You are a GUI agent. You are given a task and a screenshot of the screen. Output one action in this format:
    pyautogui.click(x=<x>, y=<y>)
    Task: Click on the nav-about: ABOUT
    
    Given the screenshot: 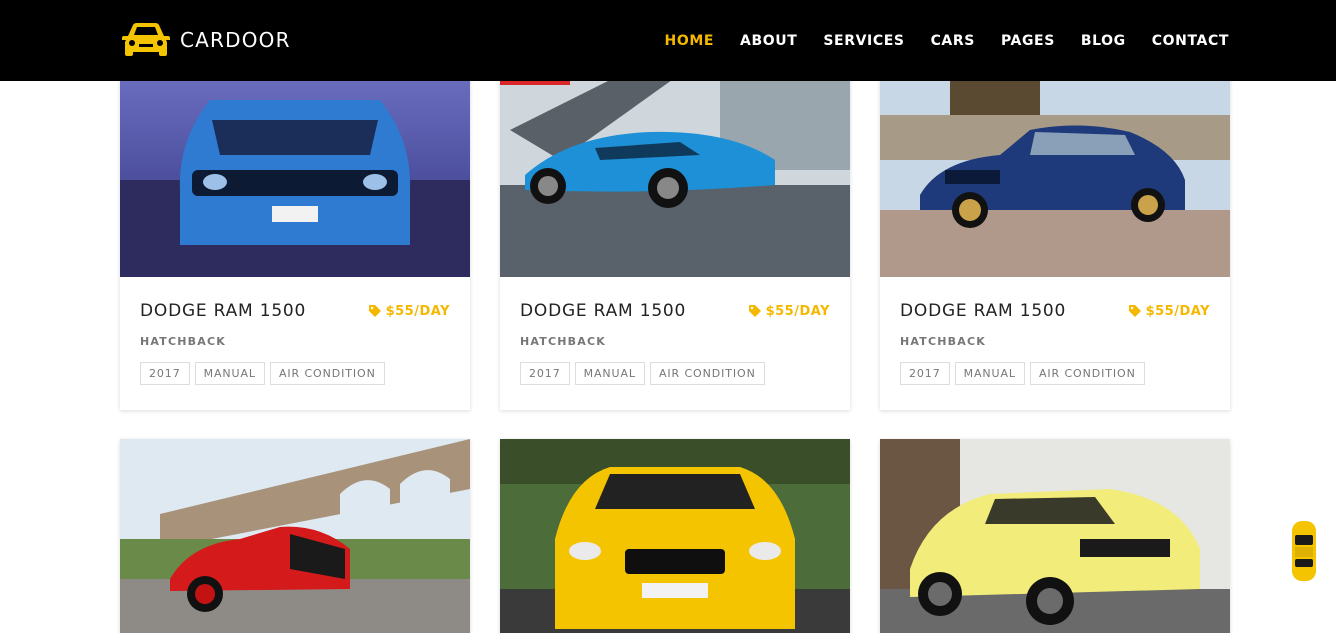 What is the action you would take?
    pyautogui.click(x=768, y=41)
    